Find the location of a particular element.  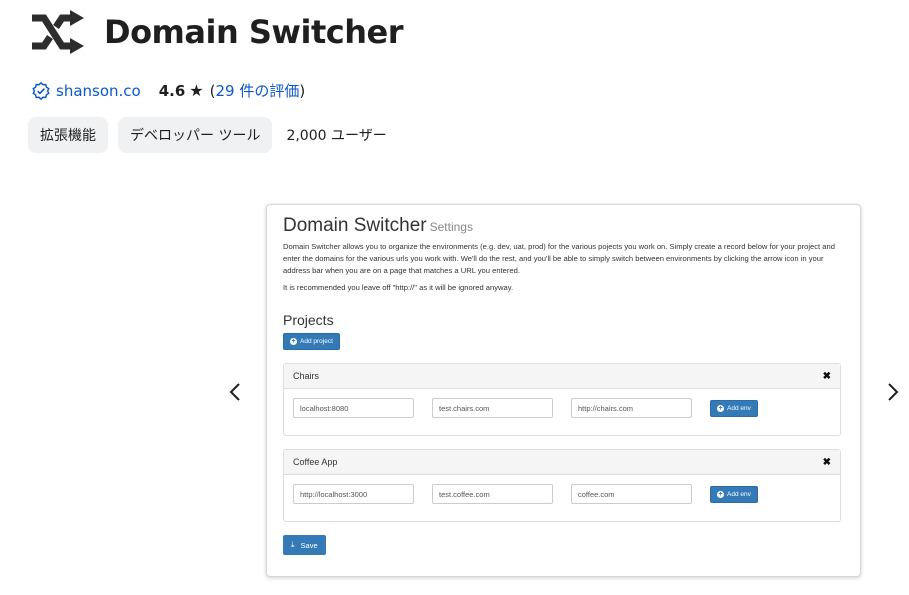

project-panel: Coffee App ✖ +Add env is located at coordinates (562, 485).